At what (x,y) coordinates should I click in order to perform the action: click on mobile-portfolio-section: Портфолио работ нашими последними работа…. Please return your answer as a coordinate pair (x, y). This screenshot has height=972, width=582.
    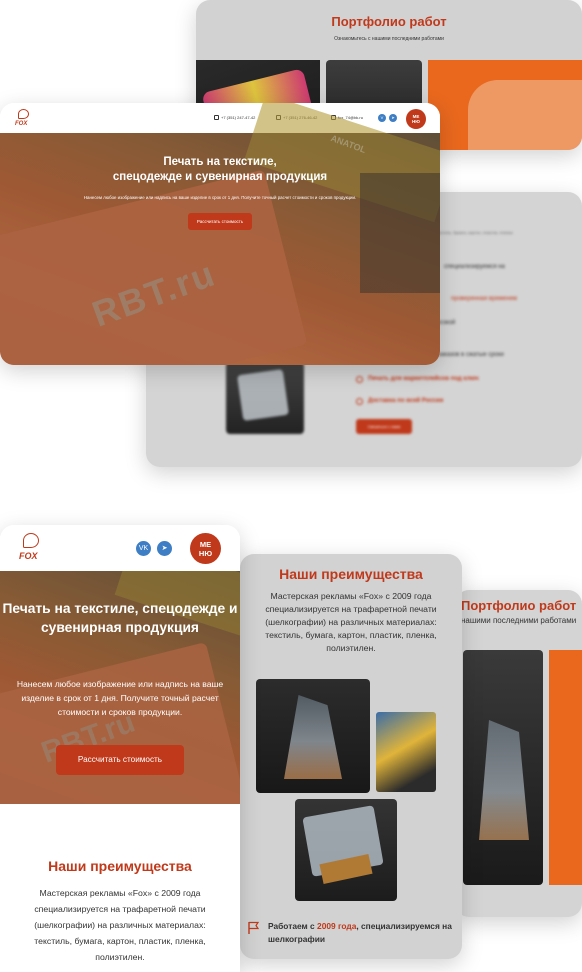
    Looking at the image, I should click on (518, 753).